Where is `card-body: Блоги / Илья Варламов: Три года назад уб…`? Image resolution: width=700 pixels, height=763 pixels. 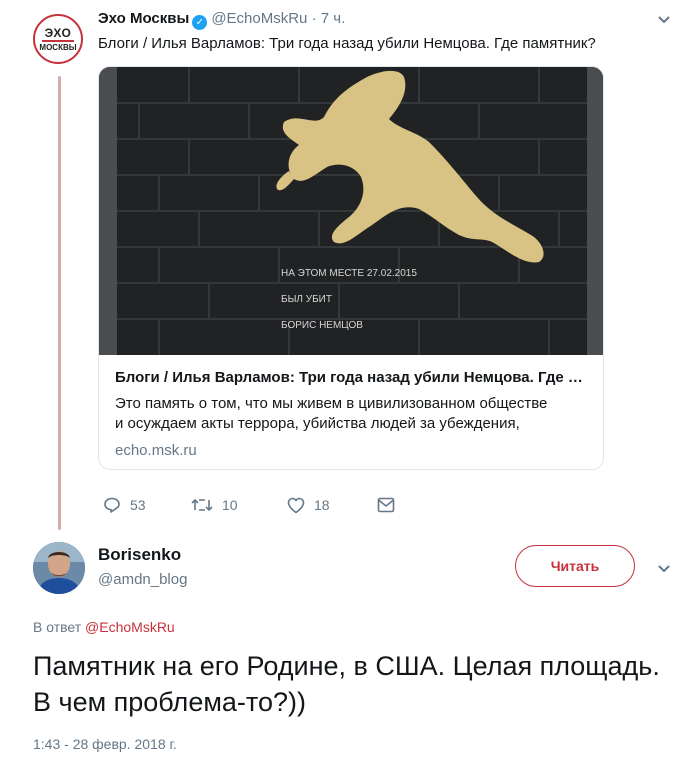
card-body: Блоги / Илья Варламов: Три года назад уб… is located at coordinates (351, 412).